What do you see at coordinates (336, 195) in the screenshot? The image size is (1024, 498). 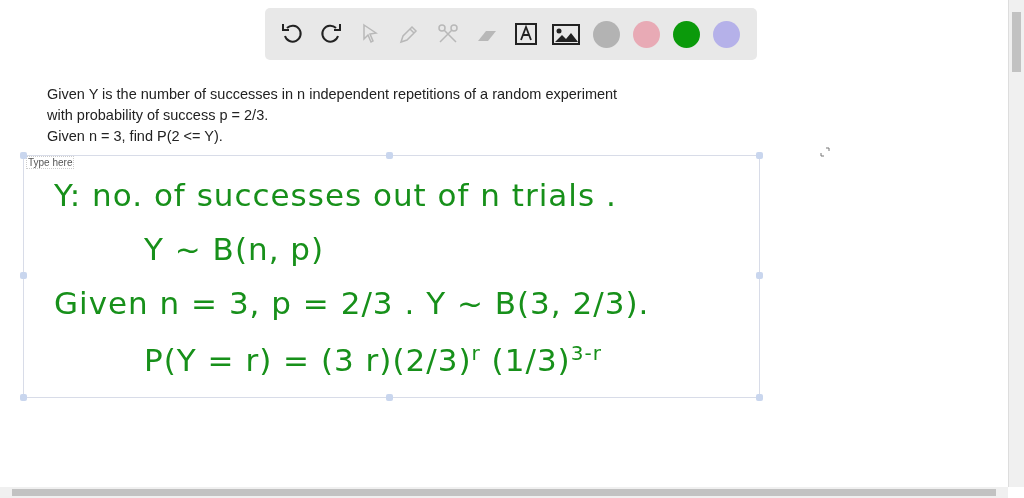 I see `handwritten-text: Y: no. of successes out of n trials .` at bounding box center [336, 195].